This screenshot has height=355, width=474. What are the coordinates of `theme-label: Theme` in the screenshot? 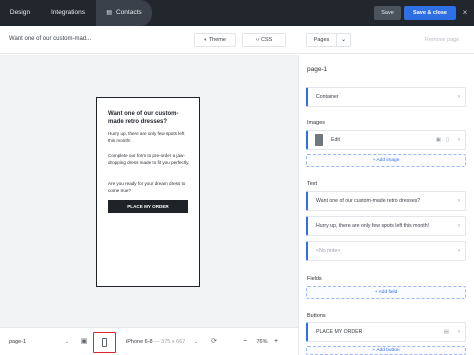 It's located at (217, 40).